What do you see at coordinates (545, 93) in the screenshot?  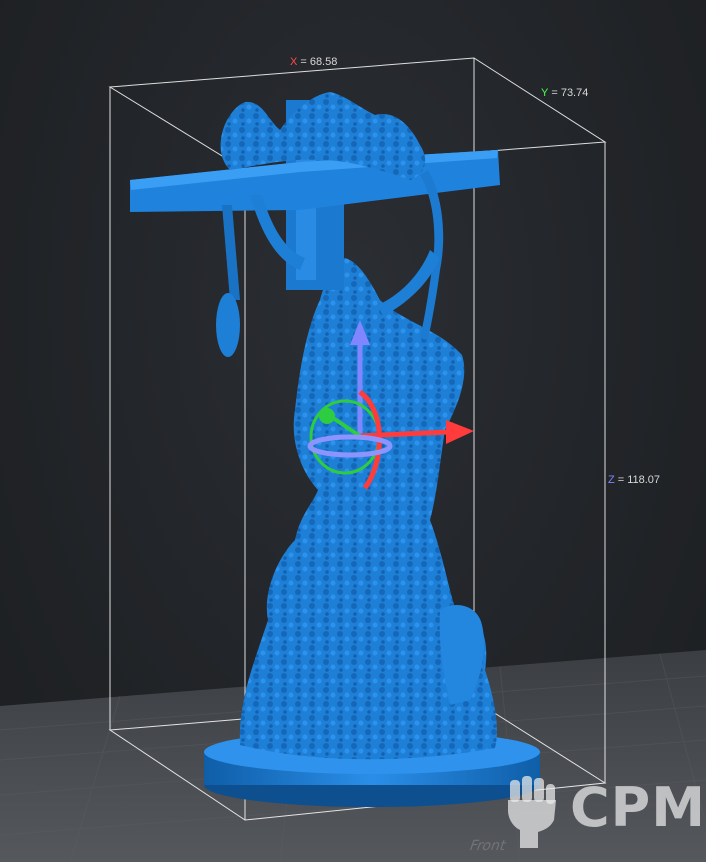 I see `dimension-y-axis: Y` at bounding box center [545, 93].